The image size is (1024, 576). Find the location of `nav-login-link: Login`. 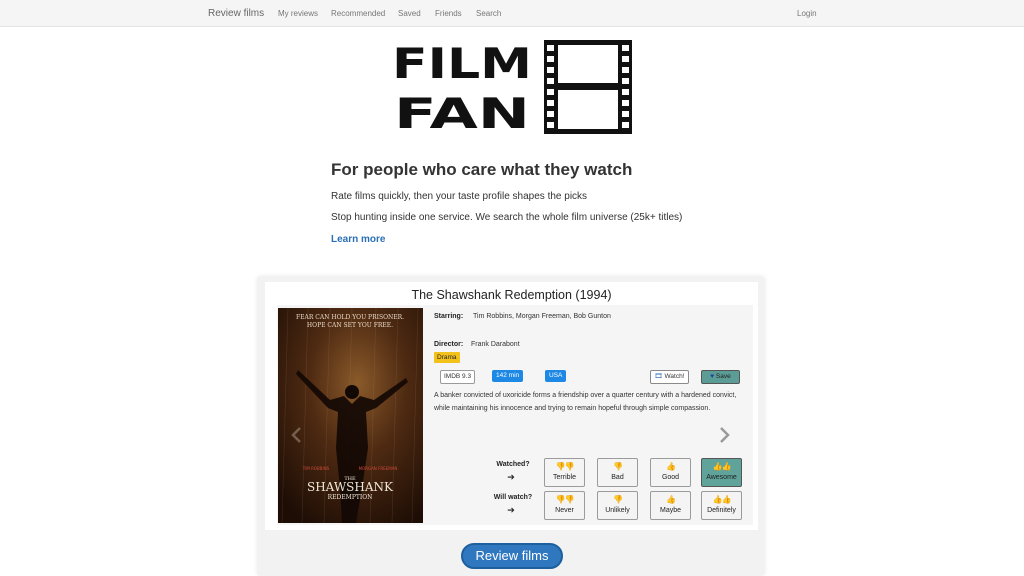

nav-login-link: Login is located at coordinates (807, 13).